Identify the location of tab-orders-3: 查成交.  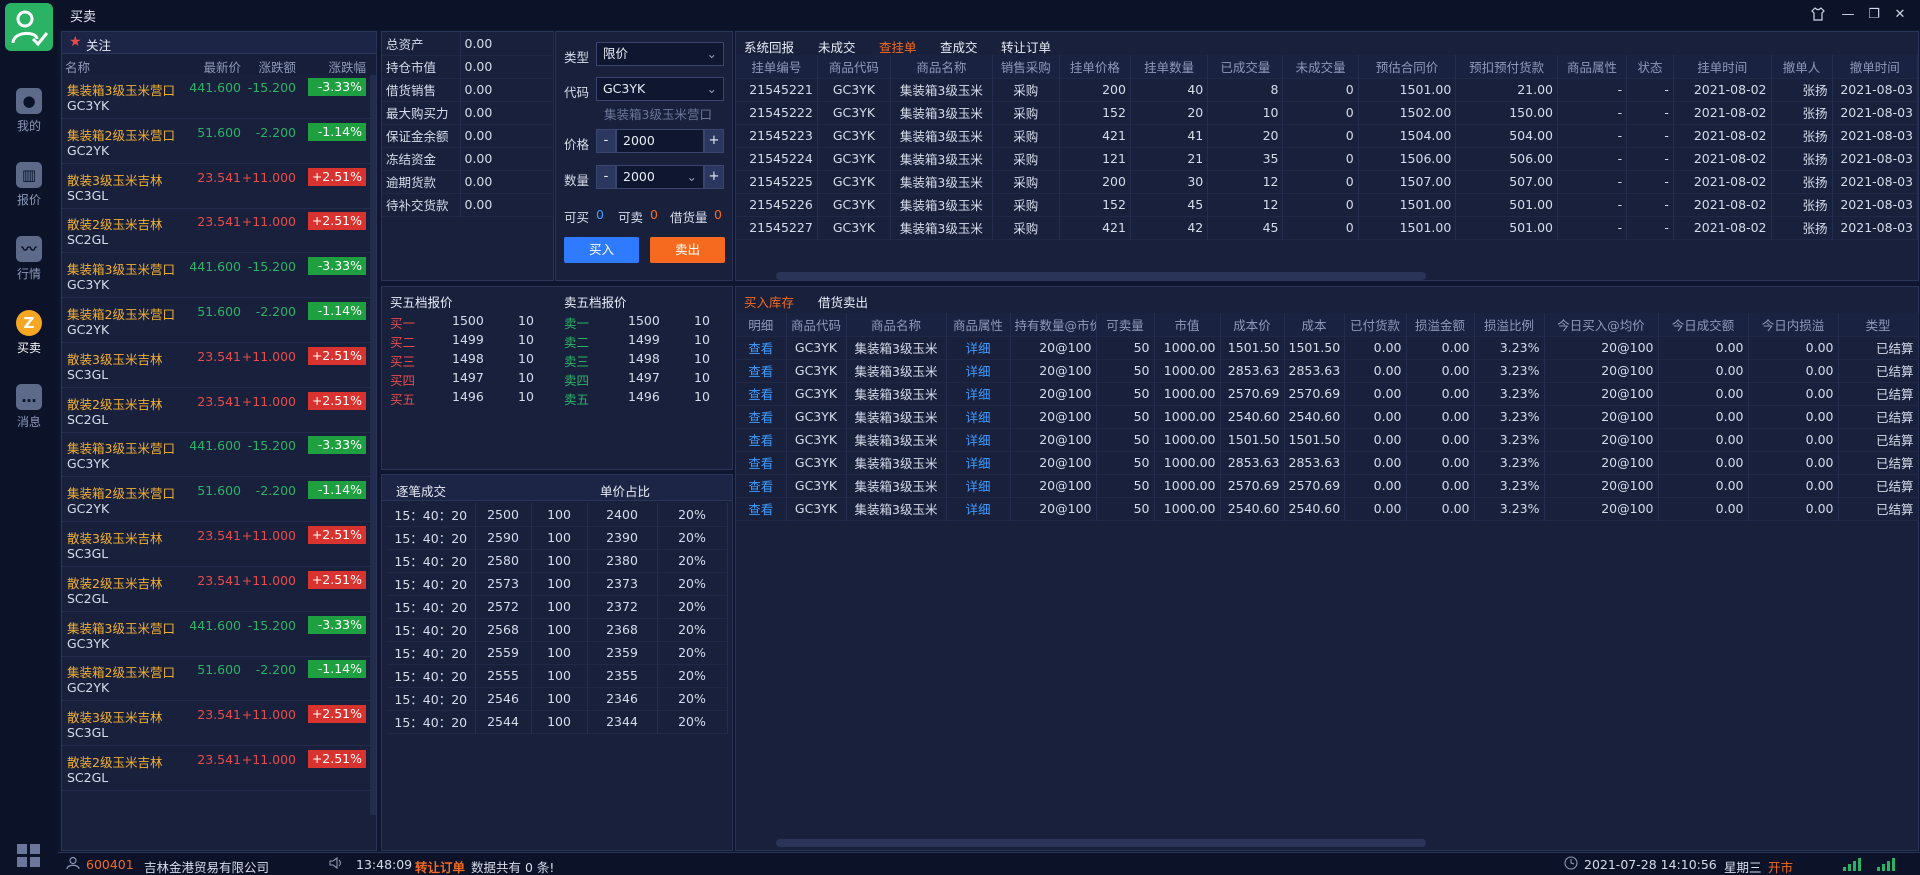
(959, 46).